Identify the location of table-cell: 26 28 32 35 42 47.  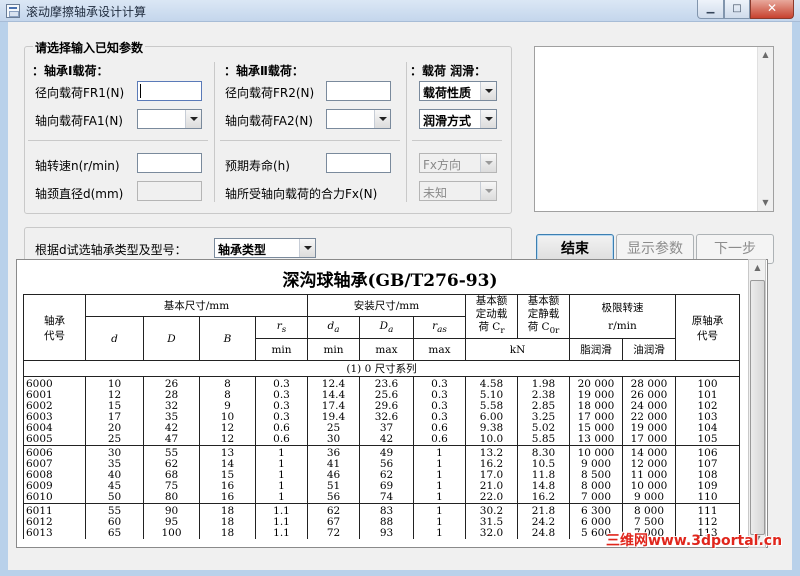
(171, 411).